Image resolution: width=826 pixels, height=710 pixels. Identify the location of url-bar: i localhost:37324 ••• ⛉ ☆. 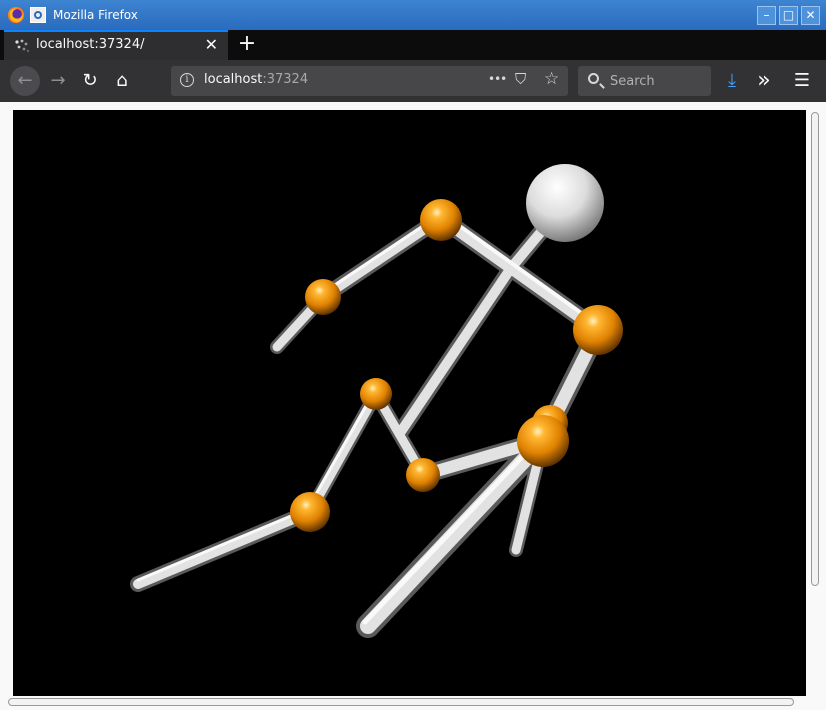
(369, 81).